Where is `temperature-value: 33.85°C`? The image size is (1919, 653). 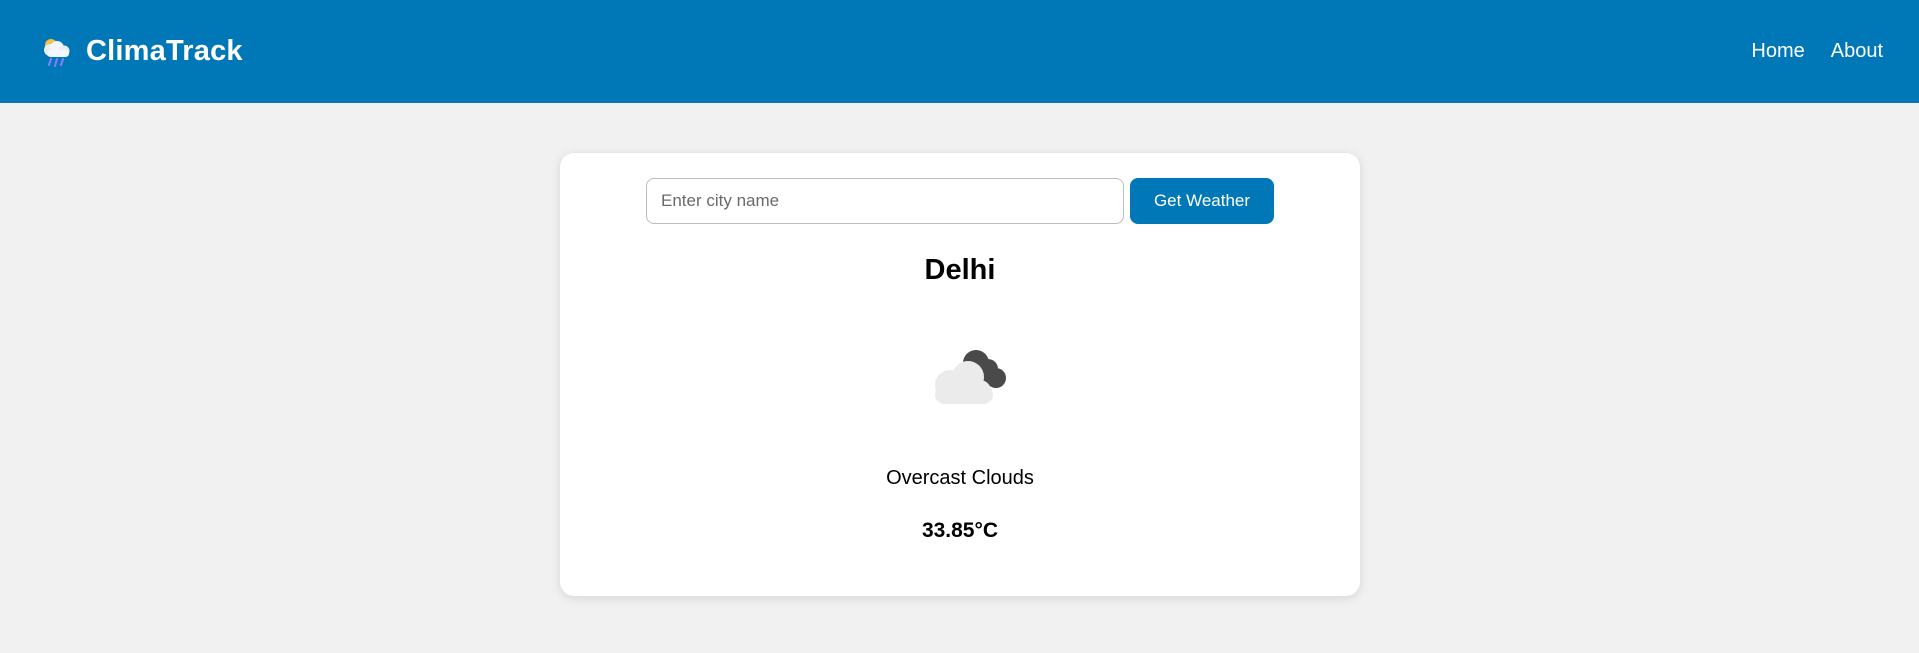
temperature-value: 33.85°C is located at coordinates (960, 530).